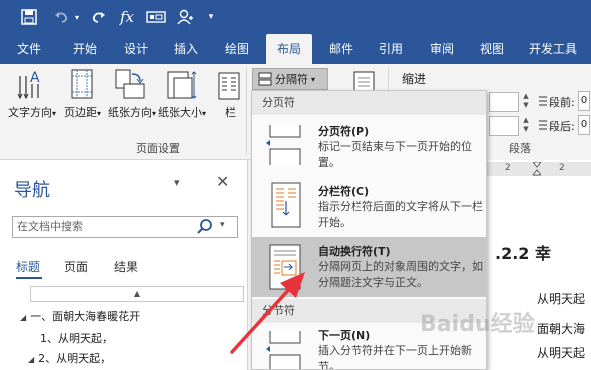 Image resolution: width=591 pixels, height=370 pixels. What do you see at coordinates (477, 324) in the screenshot?
I see `watermark: Baidu经验` at bounding box center [477, 324].